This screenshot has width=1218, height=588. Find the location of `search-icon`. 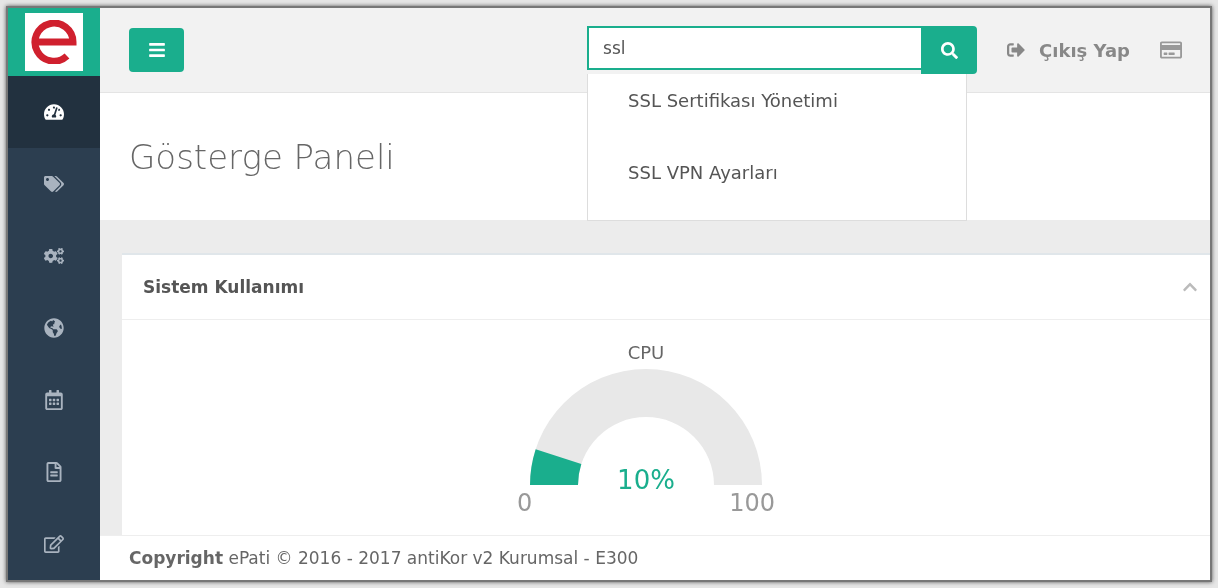

search-icon is located at coordinates (949, 50).